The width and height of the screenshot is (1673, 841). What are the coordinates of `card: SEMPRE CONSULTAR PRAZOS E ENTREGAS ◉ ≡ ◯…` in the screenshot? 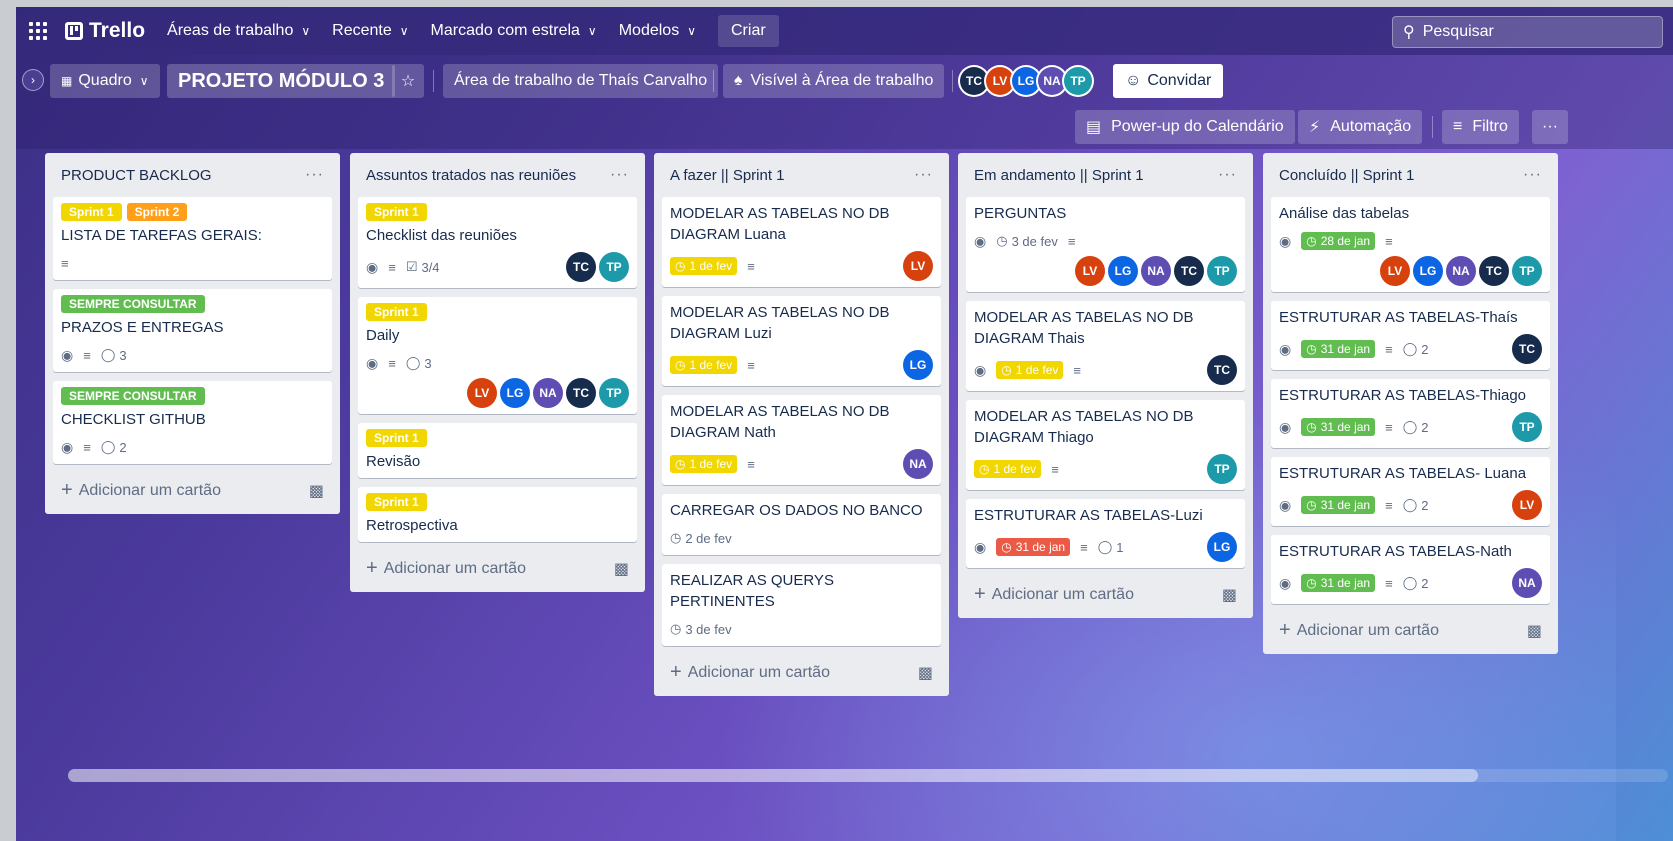 It's located at (192, 330).